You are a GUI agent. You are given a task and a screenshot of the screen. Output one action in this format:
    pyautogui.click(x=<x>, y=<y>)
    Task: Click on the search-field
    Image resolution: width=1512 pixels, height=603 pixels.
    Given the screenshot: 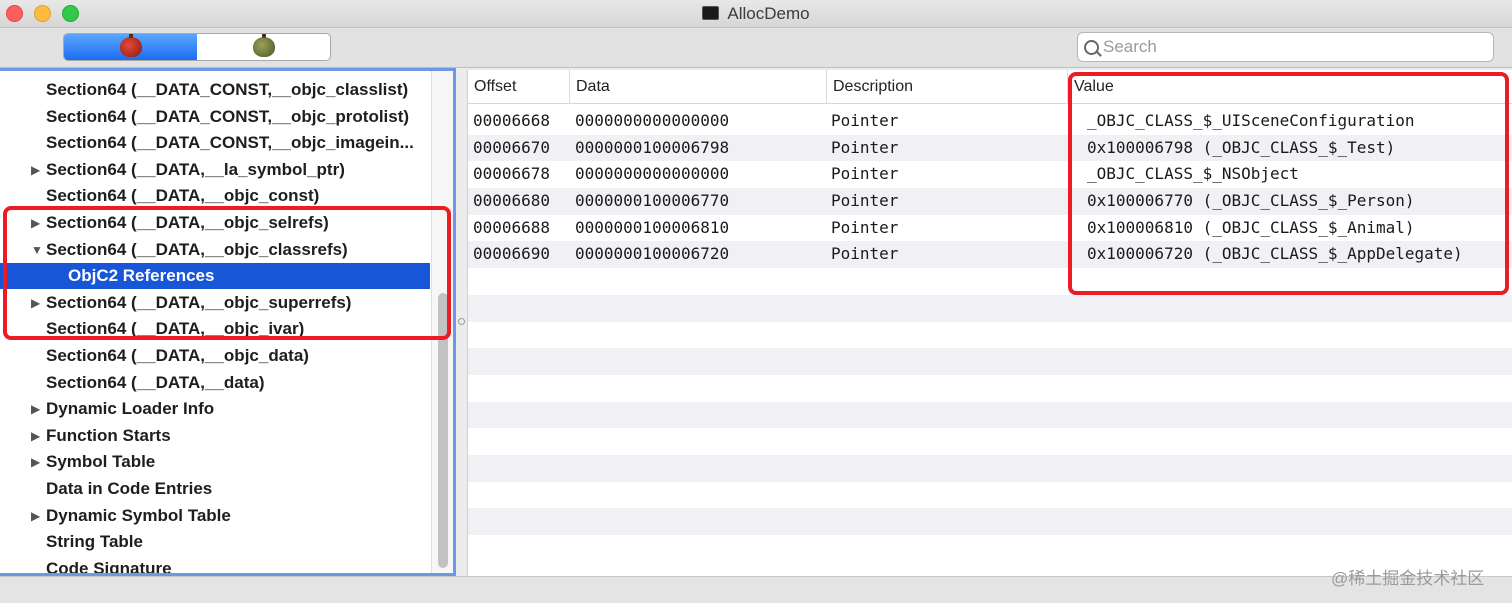 What is the action you would take?
    pyautogui.click(x=1285, y=47)
    